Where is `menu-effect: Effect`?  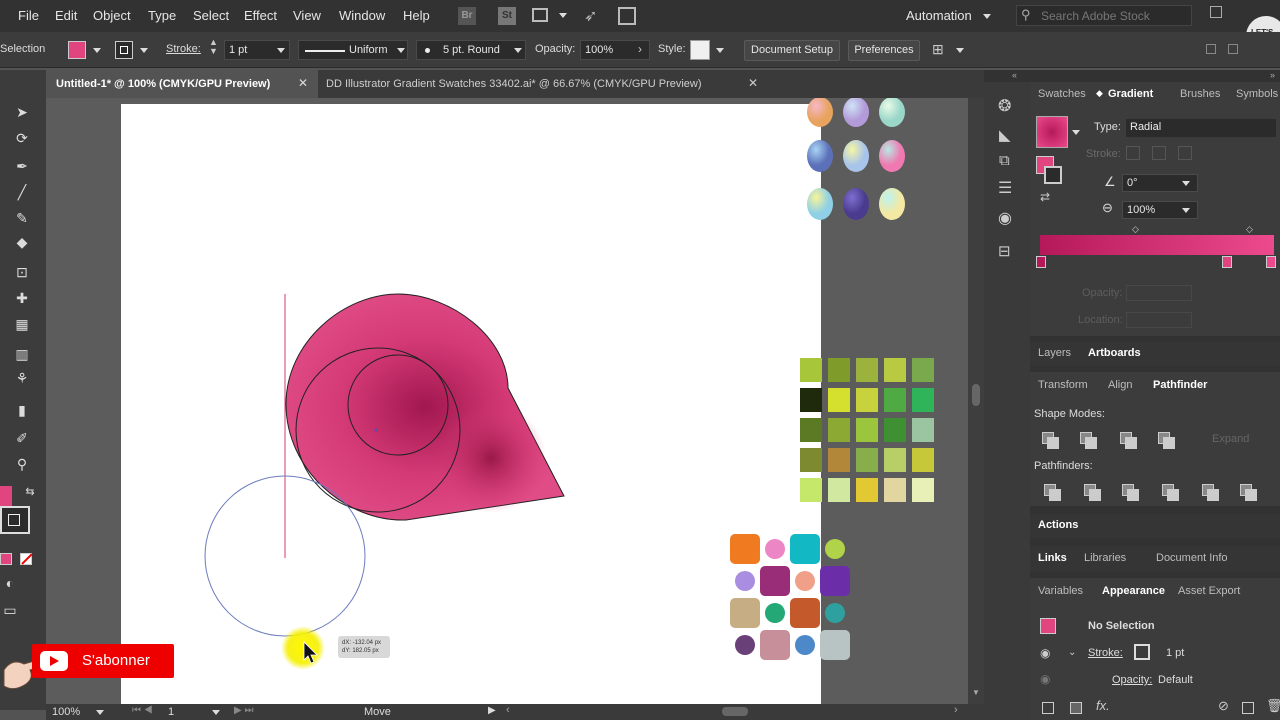
menu-effect: Effect is located at coordinates (260, 15).